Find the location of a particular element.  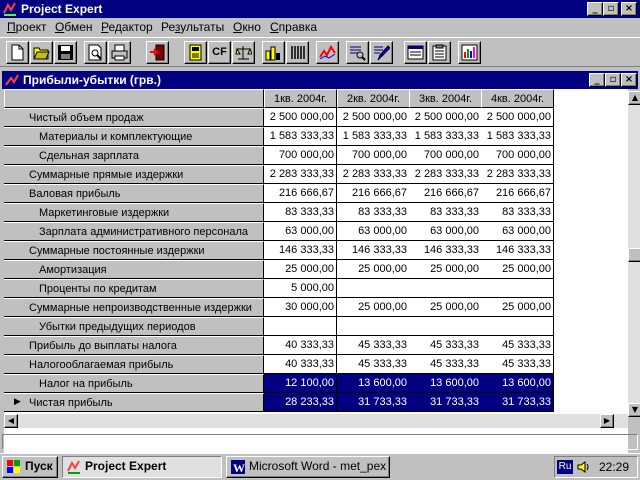

scroll-up-arrow-icon: ▲ is located at coordinates (634, 98).